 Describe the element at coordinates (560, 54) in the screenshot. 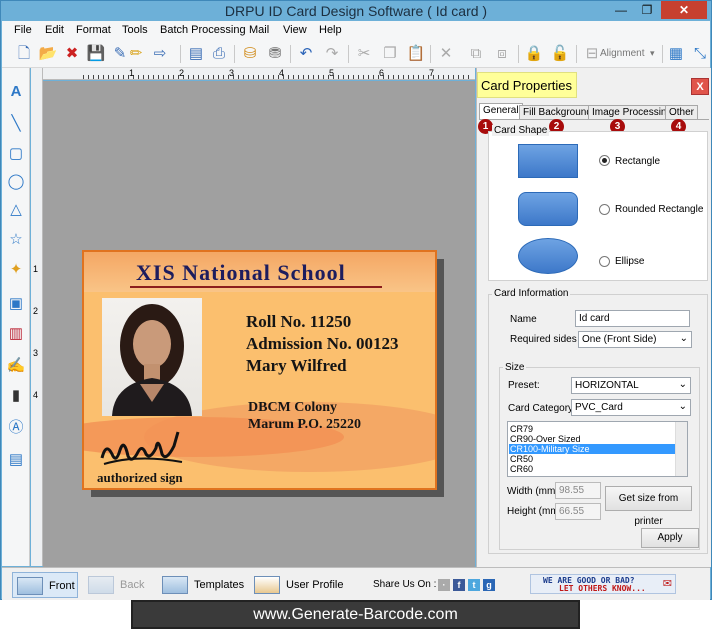

I see `unlock-icon: 🔓` at that location.